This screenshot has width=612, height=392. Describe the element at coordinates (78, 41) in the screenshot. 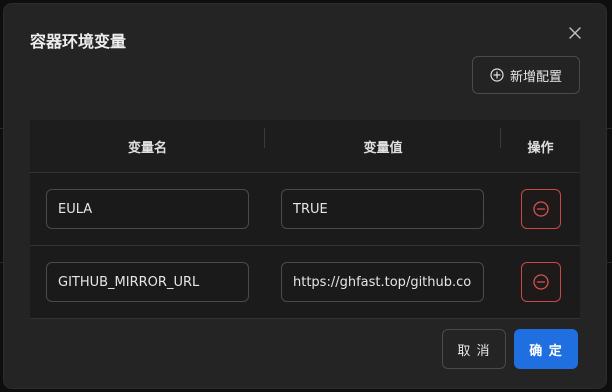

I see `dialog-title: 容器环境变量` at that location.